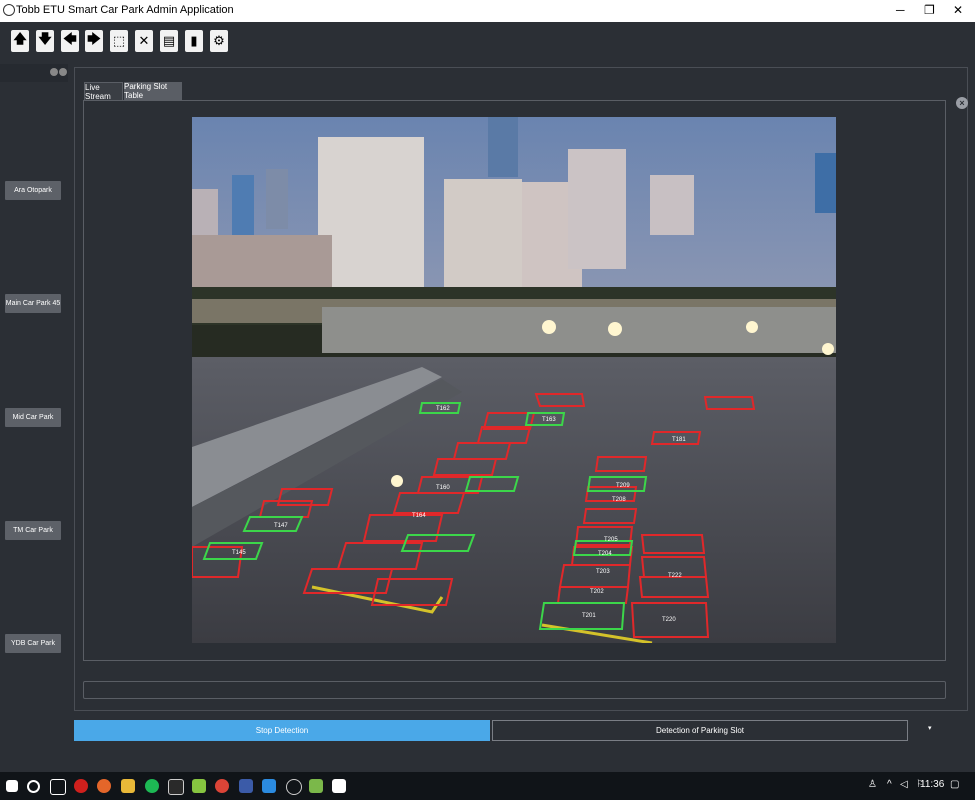  I want to click on save-icon: ▤, so click(169, 41).